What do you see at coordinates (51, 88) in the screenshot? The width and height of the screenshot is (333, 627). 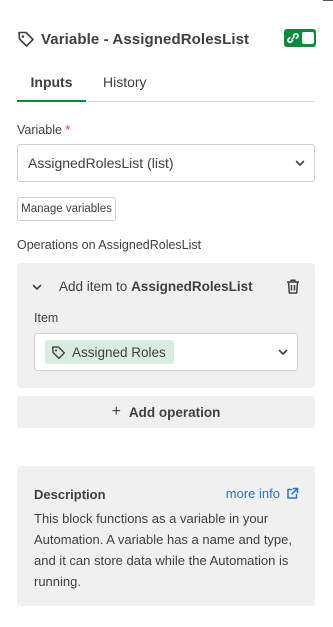 I see `tab-inputs: Inputs` at bounding box center [51, 88].